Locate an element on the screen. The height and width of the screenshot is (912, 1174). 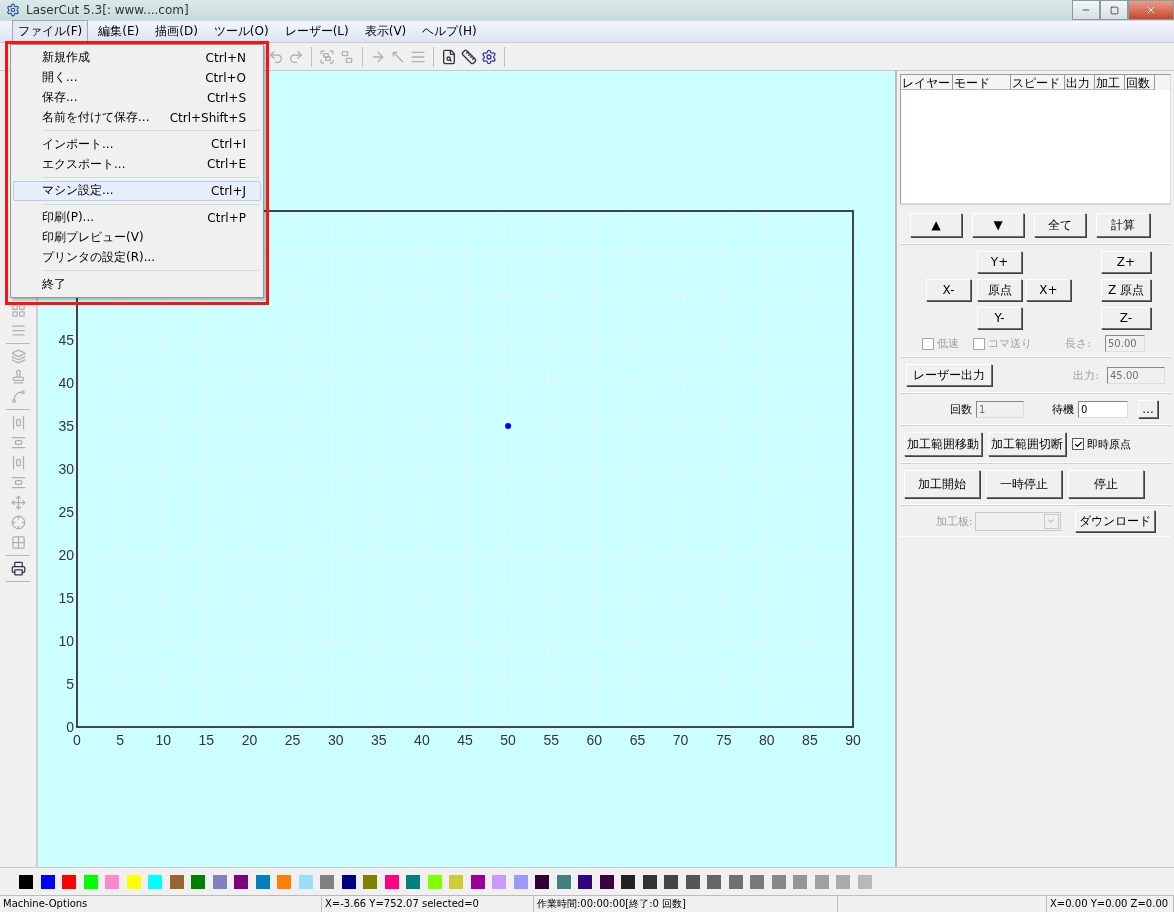
ungroup-icon is located at coordinates (347, 56).